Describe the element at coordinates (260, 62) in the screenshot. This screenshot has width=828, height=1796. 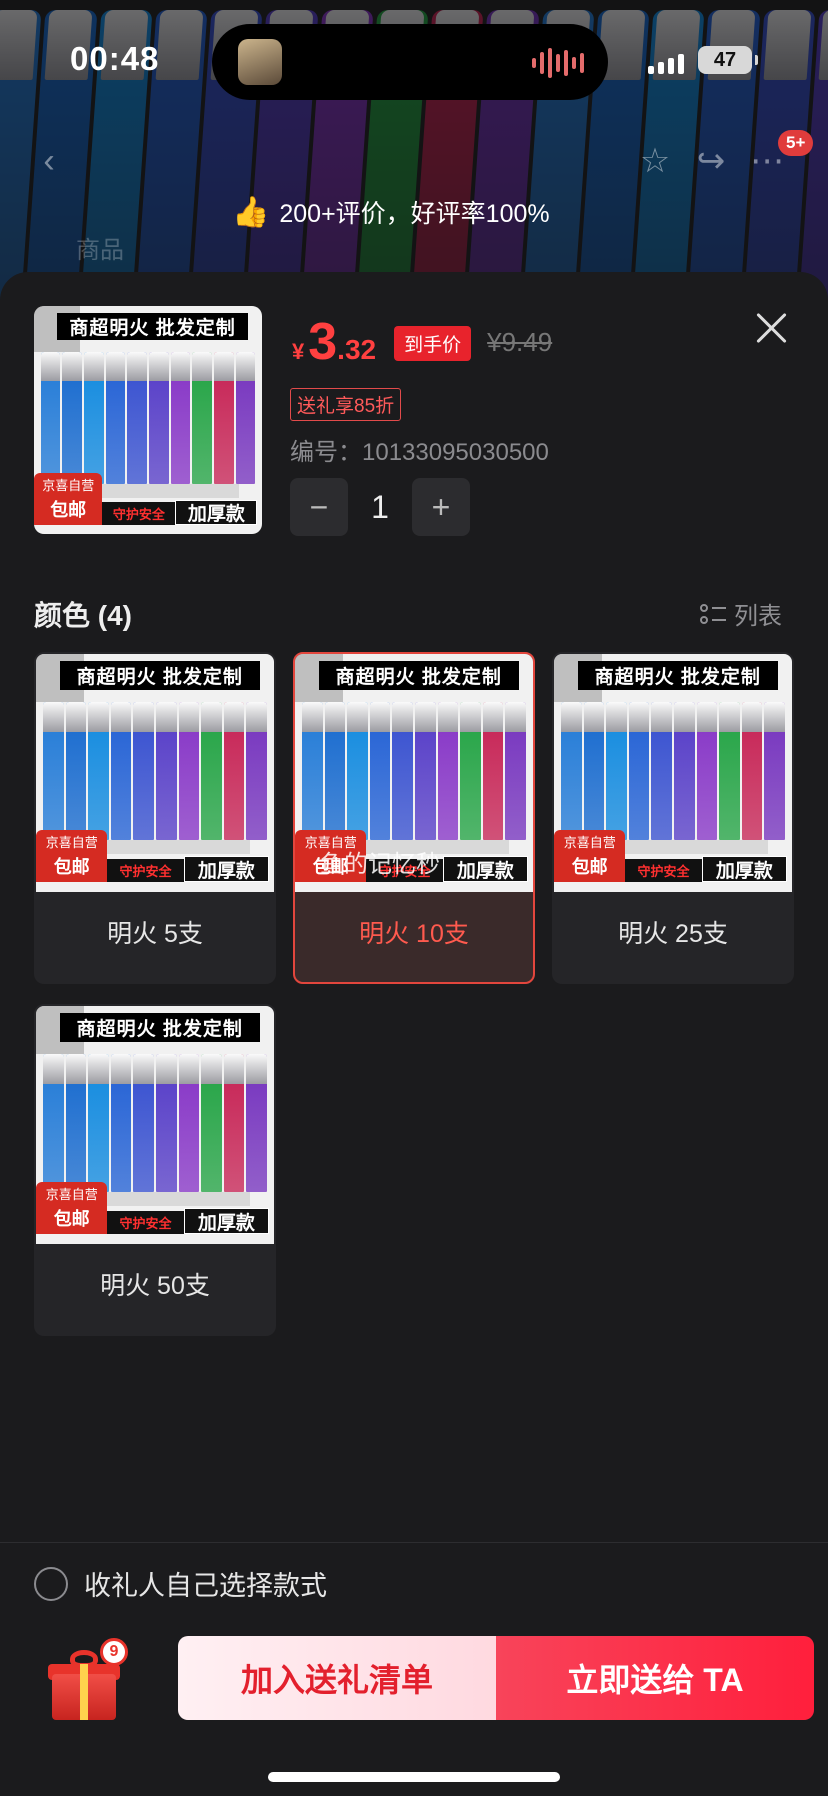
I see `now-playing-thumbnail` at that location.